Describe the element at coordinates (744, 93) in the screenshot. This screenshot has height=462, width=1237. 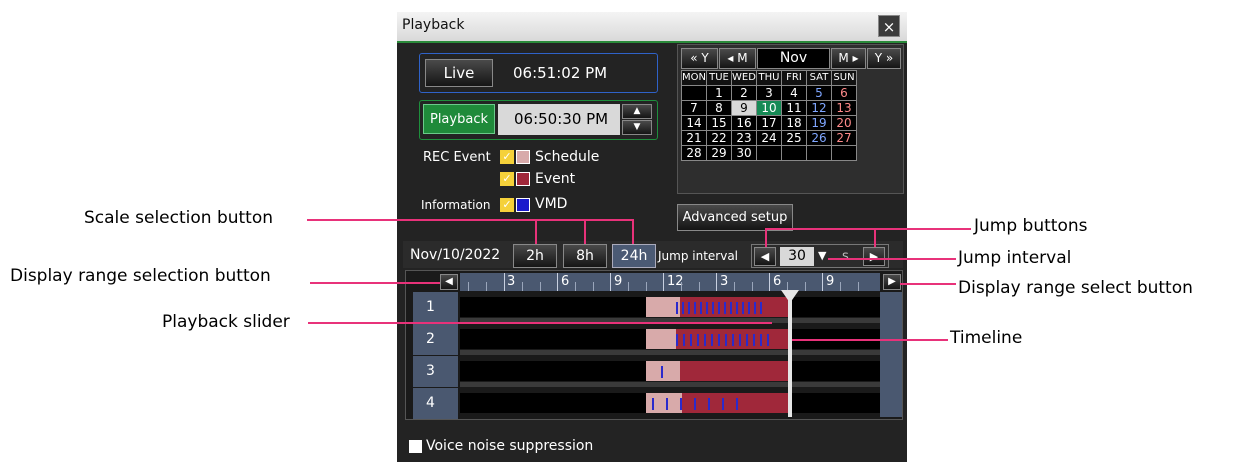
I see `day-cell: 2` at that location.